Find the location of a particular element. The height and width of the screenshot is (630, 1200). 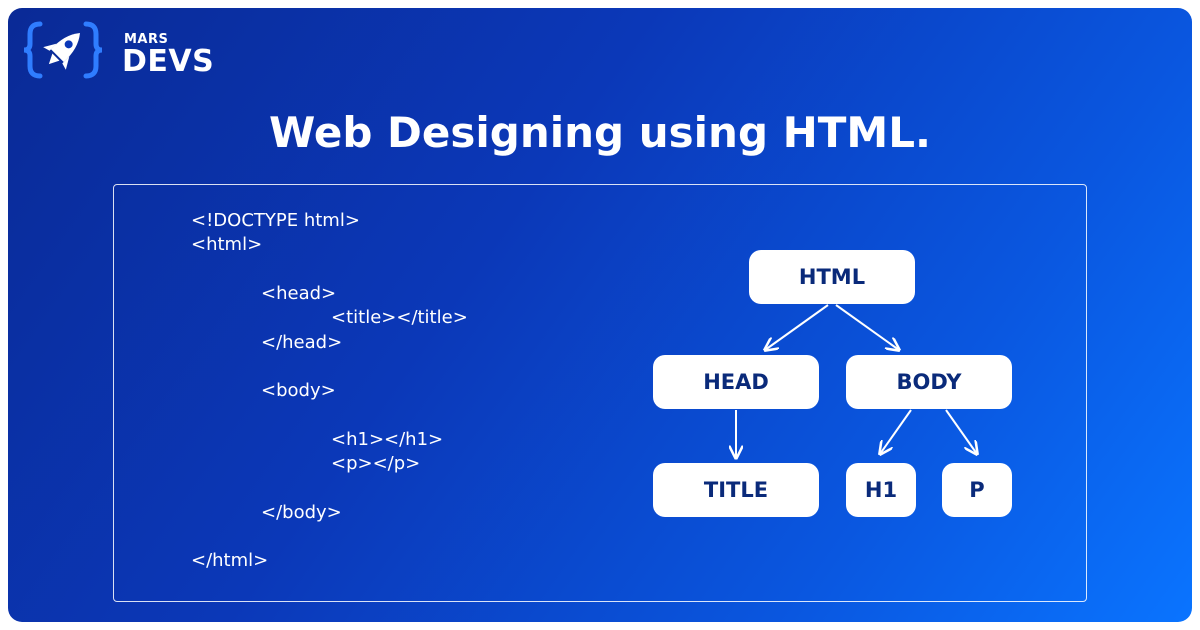

node-body-label: BODY is located at coordinates (930, 382).